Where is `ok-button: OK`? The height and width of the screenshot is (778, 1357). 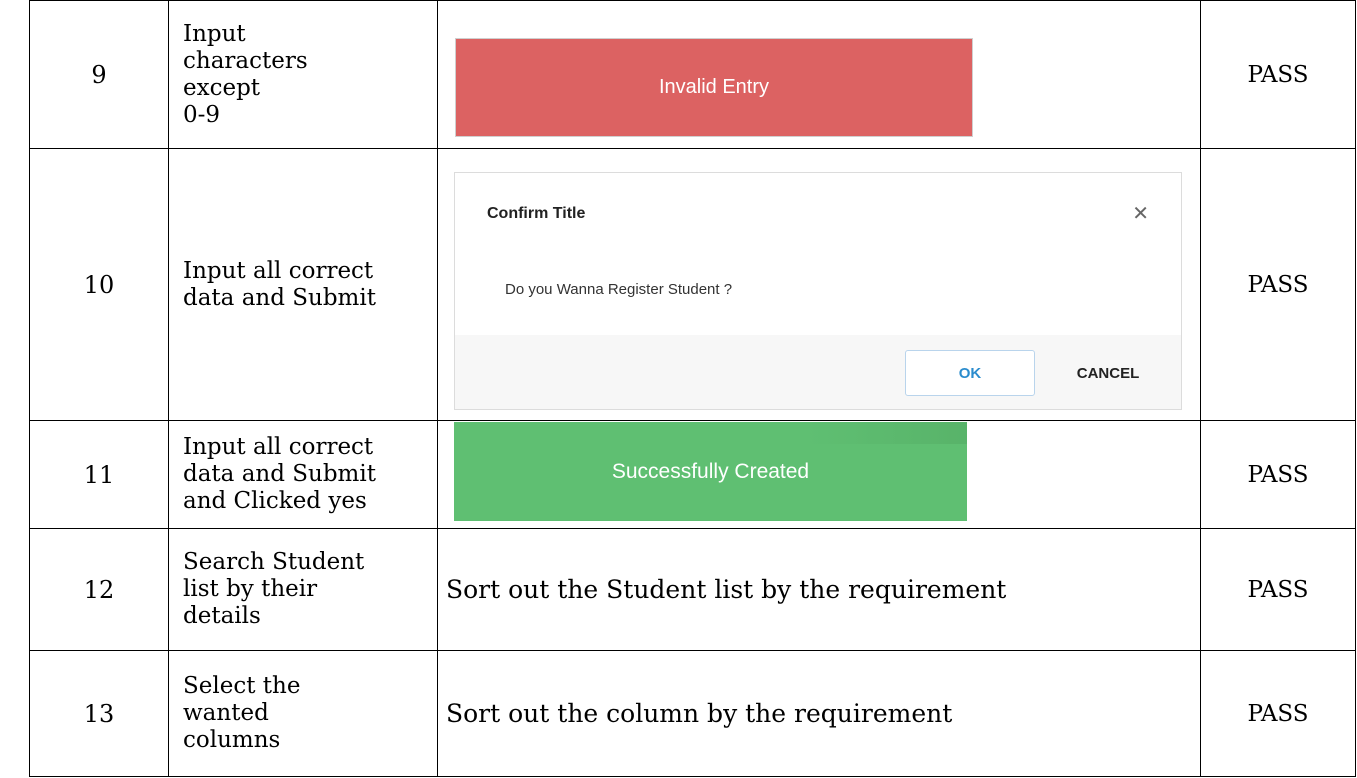 ok-button: OK is located at coordinates (970, 373).